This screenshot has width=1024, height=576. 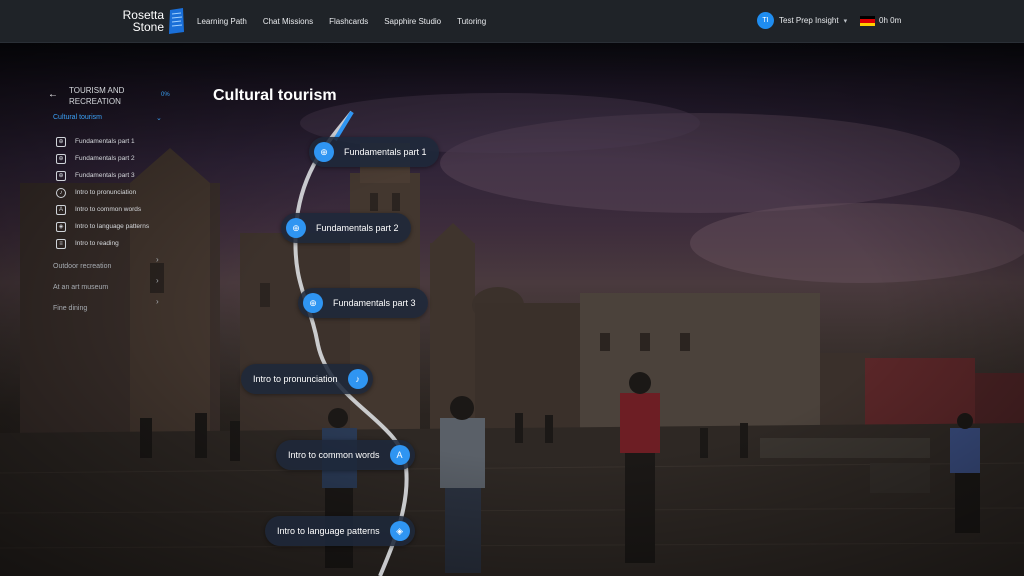 What do you see at coordinates (53, 94) in the screenshot?
I see `arrow-left-icon: ←` at bounding box center [53, 94].